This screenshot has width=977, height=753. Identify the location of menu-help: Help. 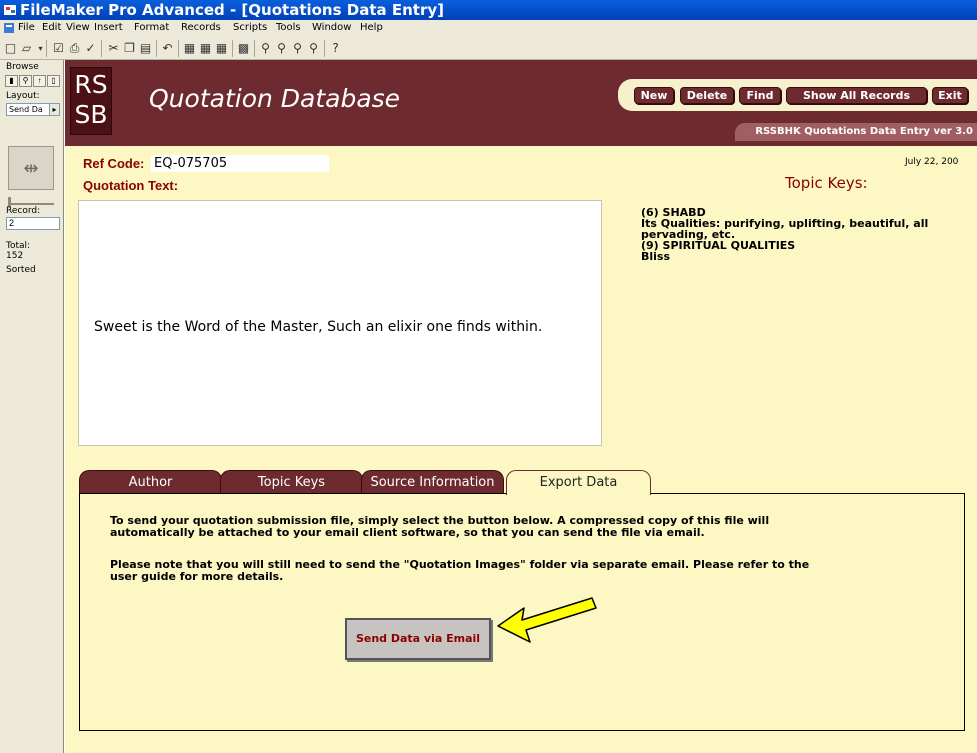
(371, 27).